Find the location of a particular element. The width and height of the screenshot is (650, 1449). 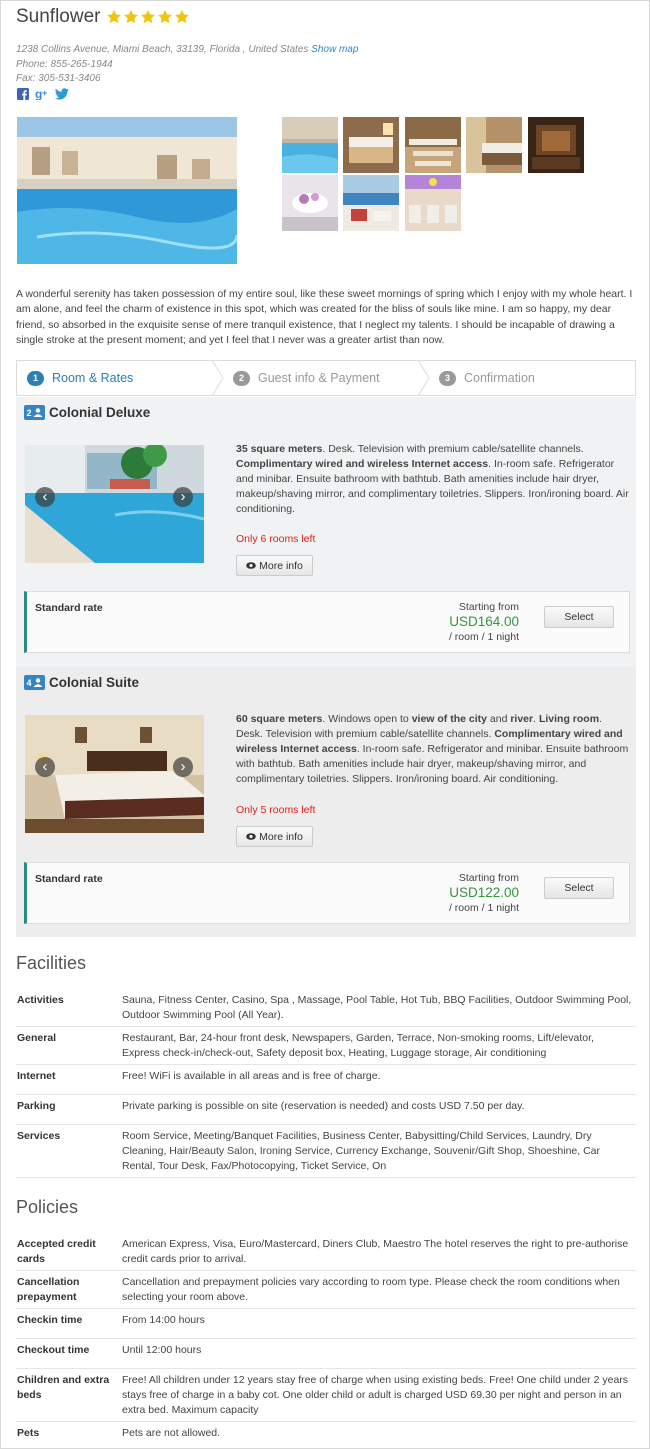

step-confirmation: 3 Confirmation is located at coordinates (532, 378).